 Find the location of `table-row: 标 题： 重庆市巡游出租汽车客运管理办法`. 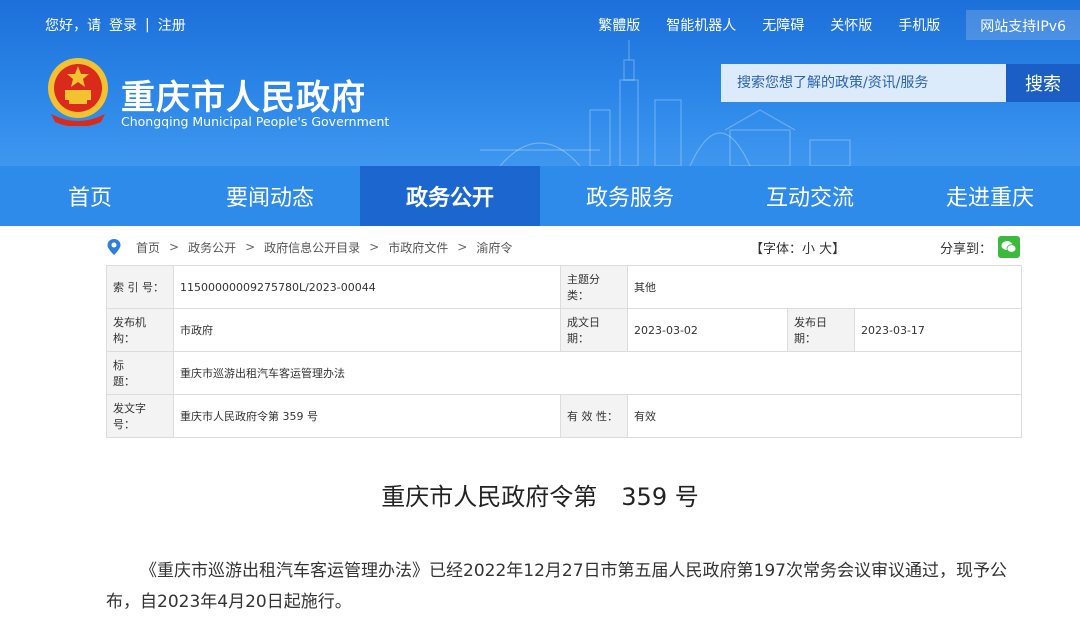

table-row: 标 题： 重庆市巡游出租汽车客运管理办法 is located at coordinates (564, 373).